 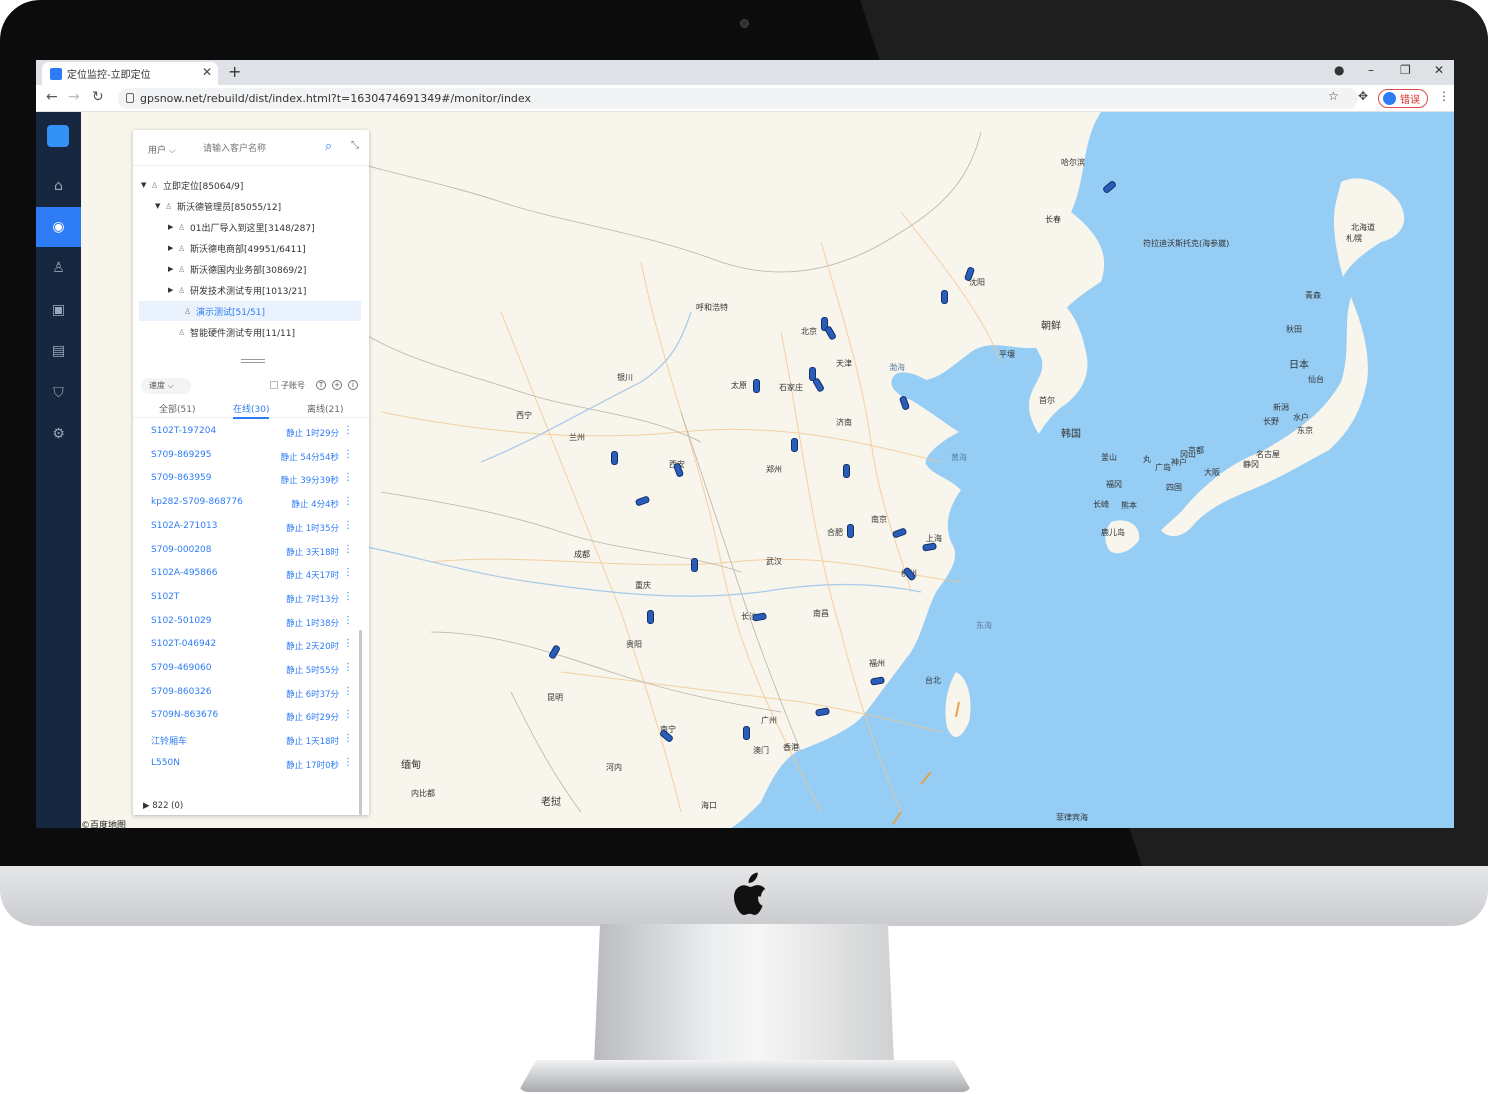 I want to click on device-icon: ▣, so click(x=58, y=310).